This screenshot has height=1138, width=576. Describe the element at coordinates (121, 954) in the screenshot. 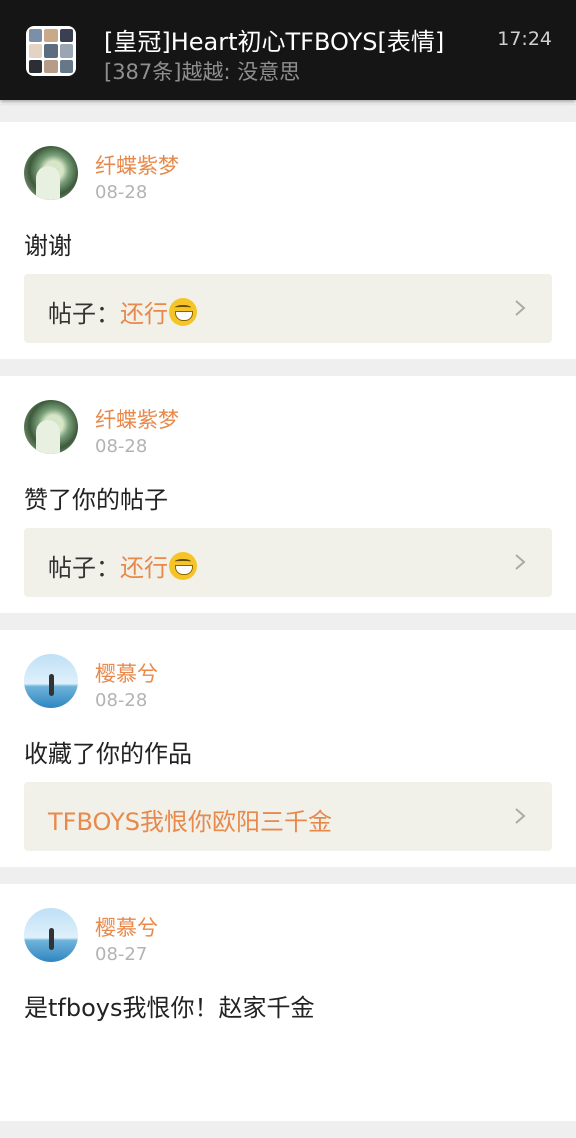

I see `message-date: 08-27` at that location.